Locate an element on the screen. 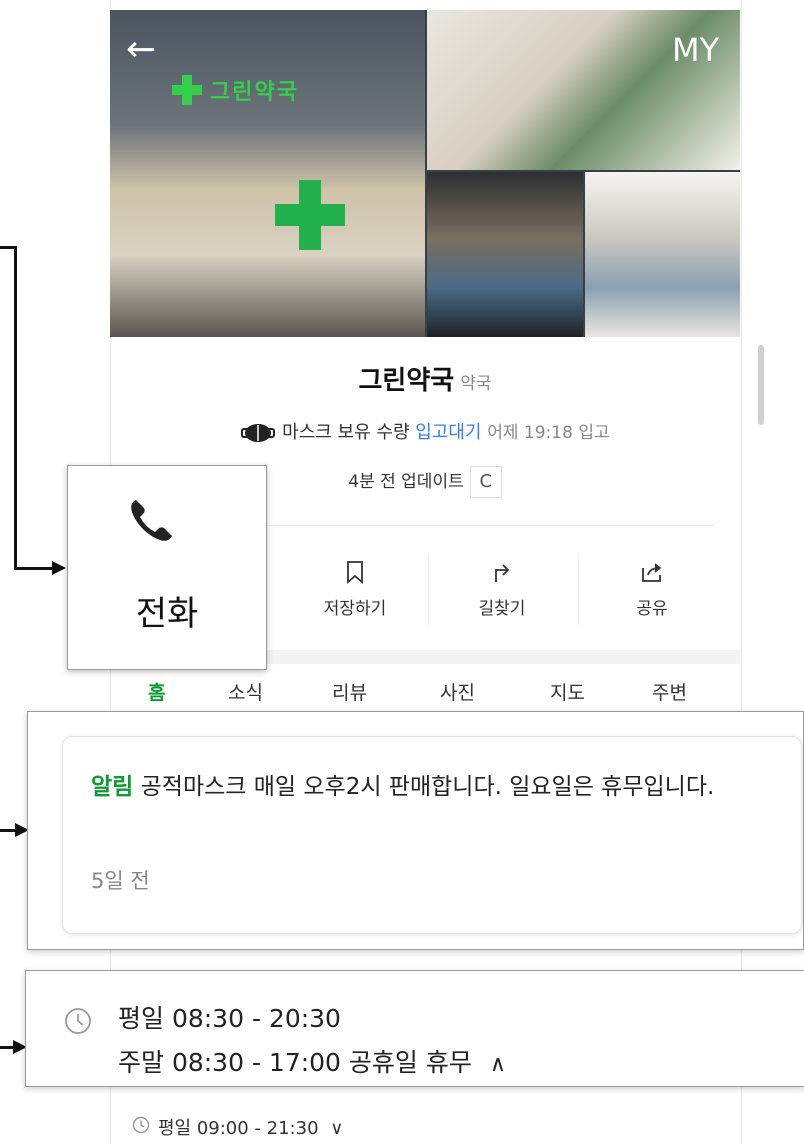 This screenshot has height=1144, width=804. hours-weekend-row: 주말 08:30 - 17:00 공휴일 휴무 ∧ is located at coordinates (312, 1061).